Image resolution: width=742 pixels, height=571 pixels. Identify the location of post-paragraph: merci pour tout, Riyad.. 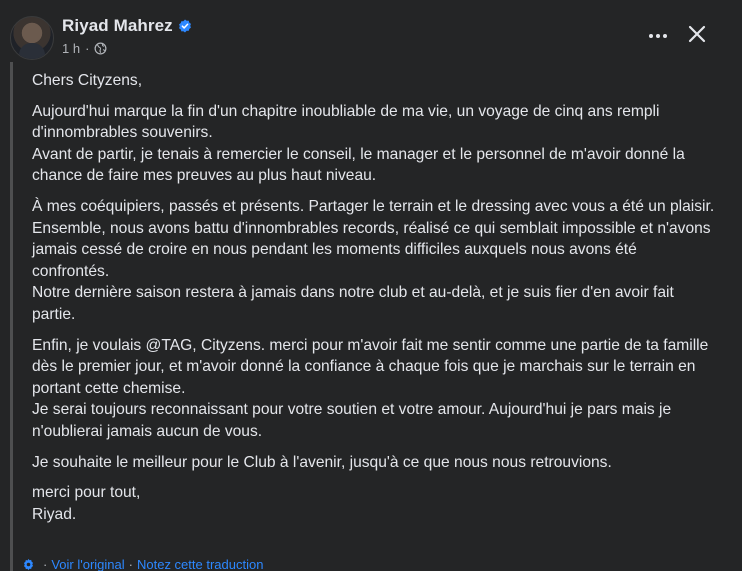
(86, 503).